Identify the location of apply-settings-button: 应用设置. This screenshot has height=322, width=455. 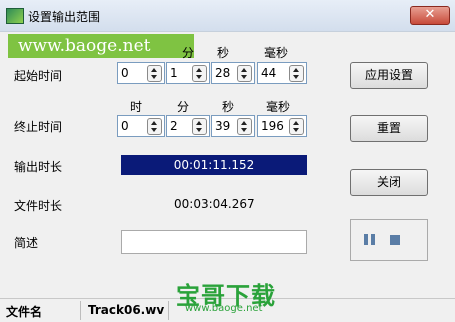
(389, 75).